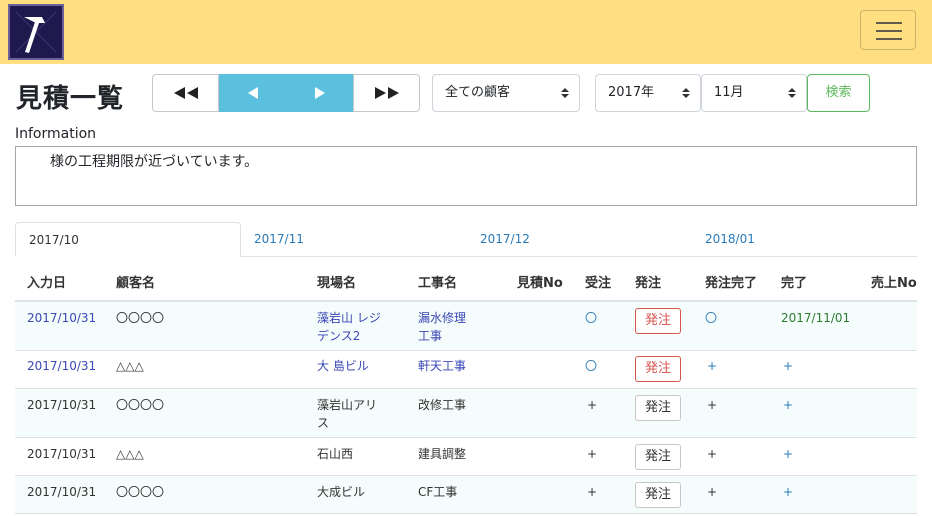 Image resolution: width=932 pixels, height=516 pixels. What do you see at coordinates (442, 405) in the screenshot?
I see `work-name: 改修工事` at bounding box center [442, 405].